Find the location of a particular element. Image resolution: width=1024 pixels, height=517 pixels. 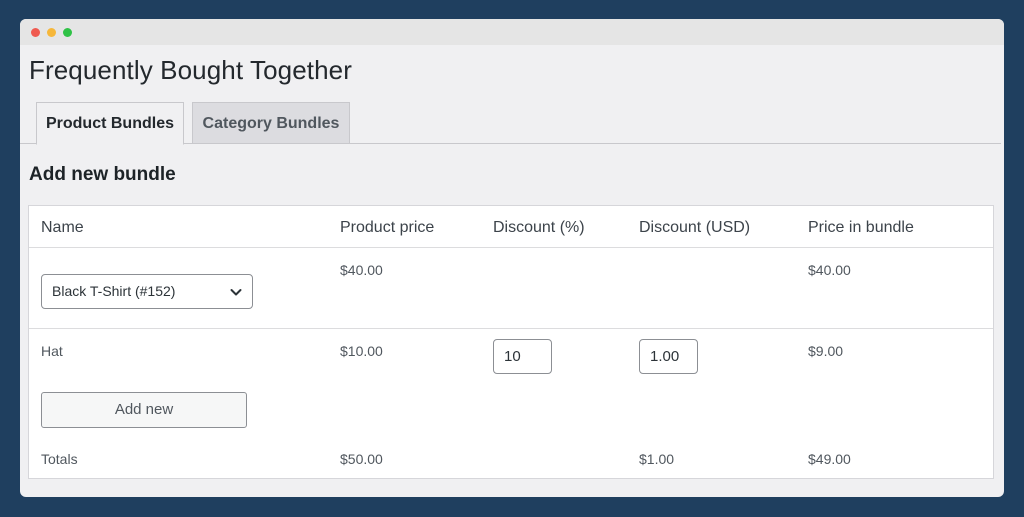

price-in-bundle: $9.00 is located at coordinates (826, 351).